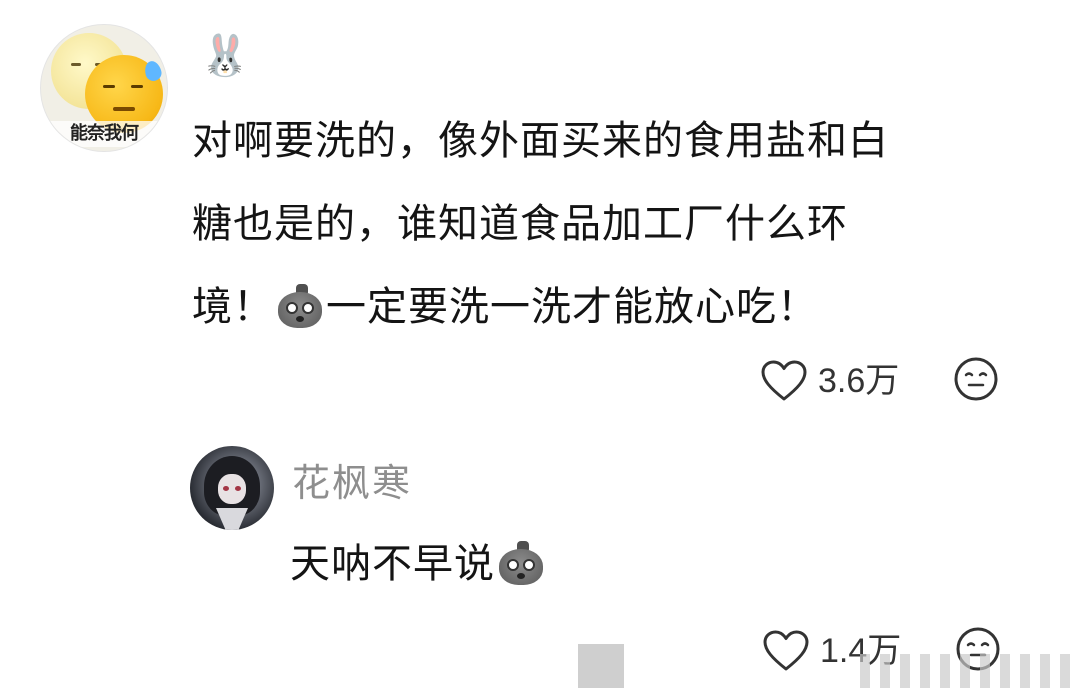 This screenshot has width=1080, height=696. I want to click on watermark-strip, so click(968, 671).